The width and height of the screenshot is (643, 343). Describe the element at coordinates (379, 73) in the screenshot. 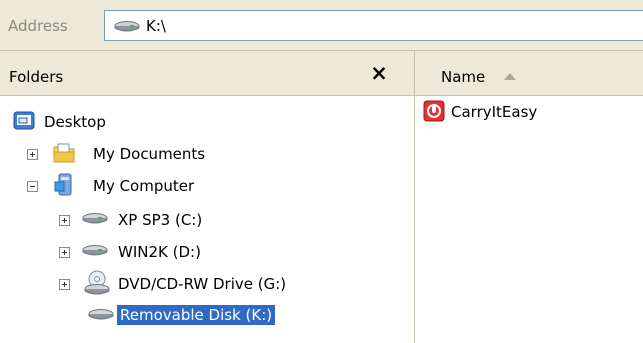

I see `close-icon: ×` at that location.